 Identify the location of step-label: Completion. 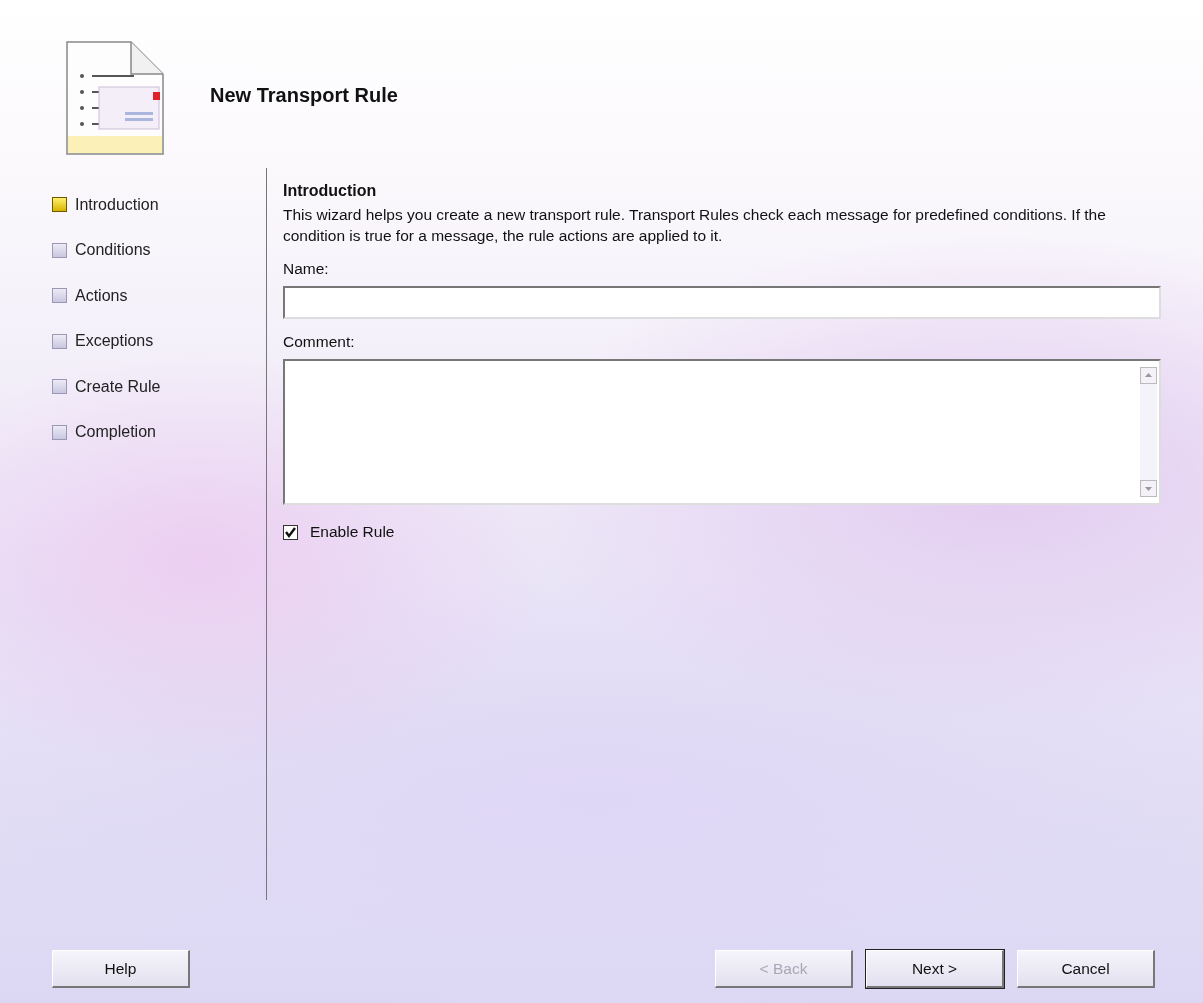
(115, 432).